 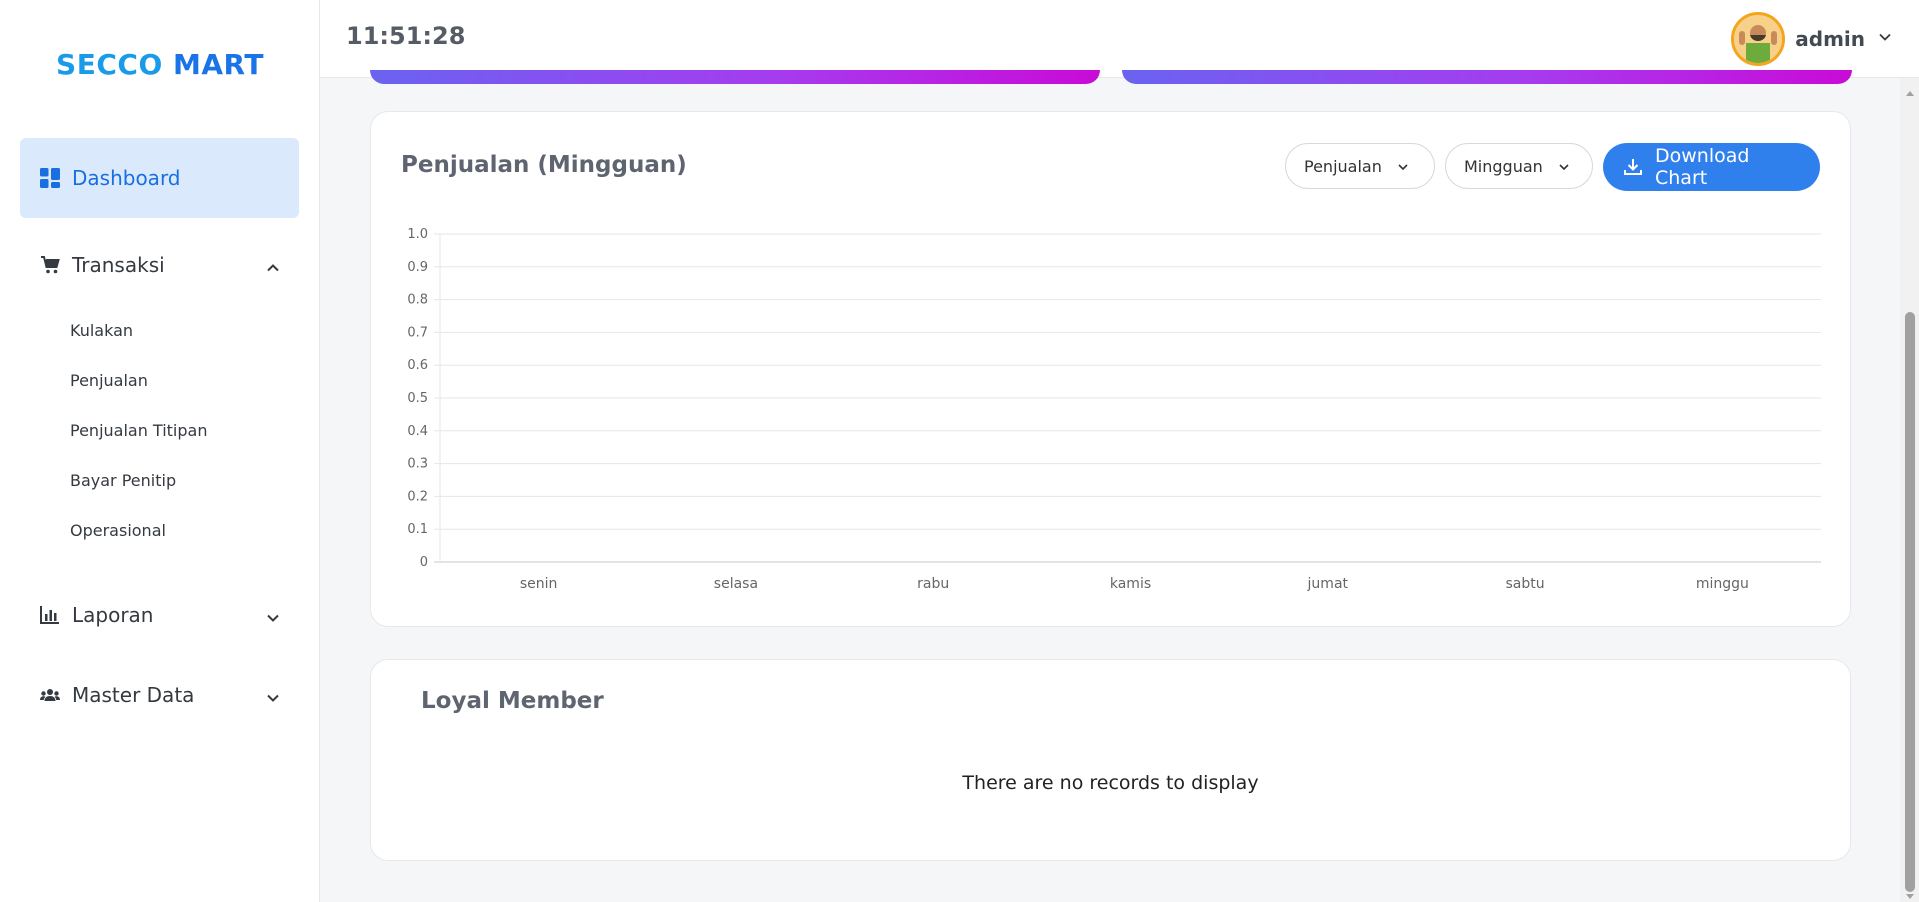 I want to click on x-tick-label: minggu, so click(x=1722, y=584).